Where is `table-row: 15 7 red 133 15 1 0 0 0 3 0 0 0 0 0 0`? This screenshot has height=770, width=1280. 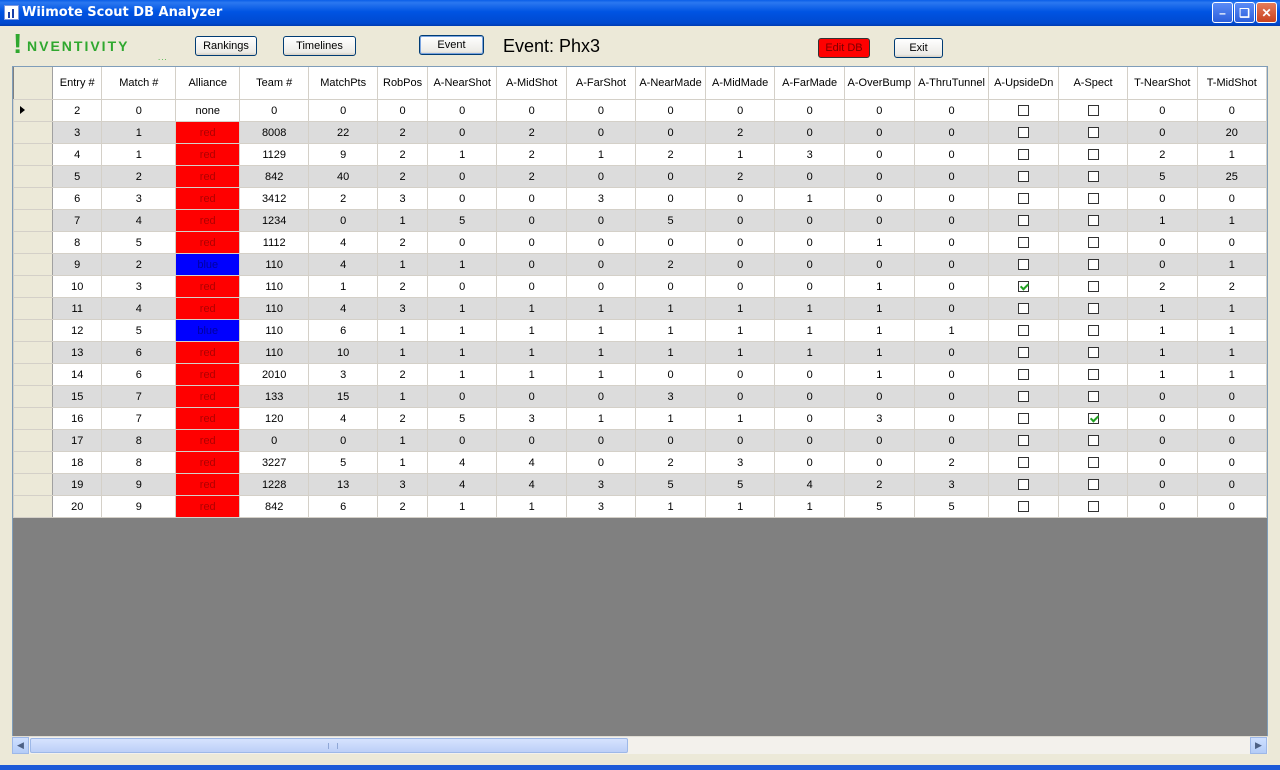
table-row: 15 7 red 133 15 1 0 0 0 3 0 0 0 0 0 0 is located at coordinates (640, 396).